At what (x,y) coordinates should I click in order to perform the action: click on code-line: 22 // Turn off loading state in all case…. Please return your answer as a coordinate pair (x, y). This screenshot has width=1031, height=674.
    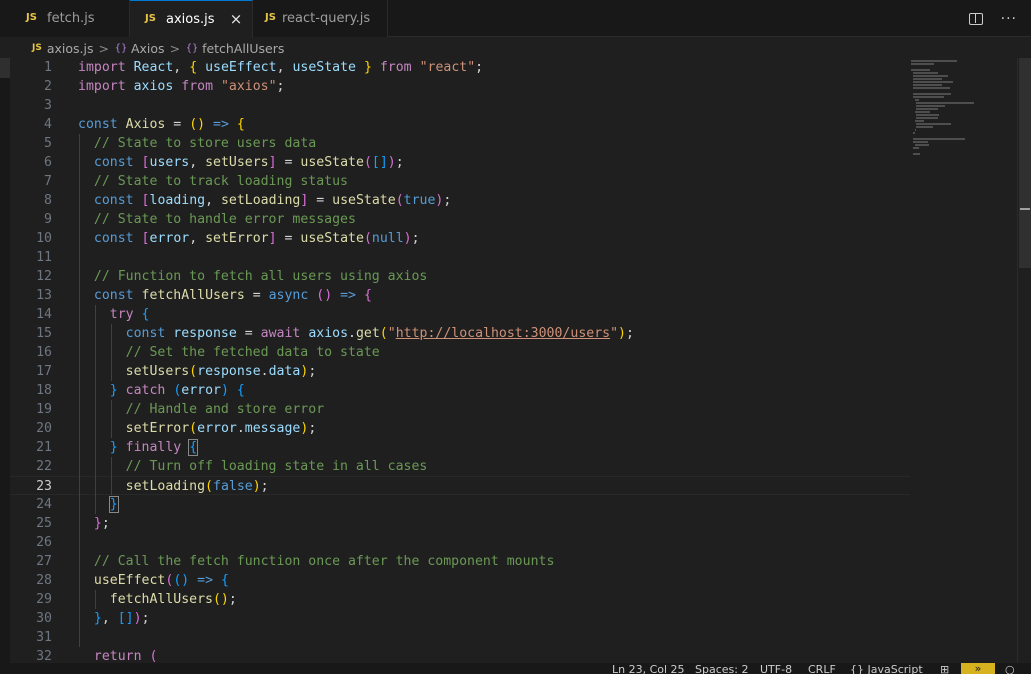
    Looking at the image, I should click on (460, 466).